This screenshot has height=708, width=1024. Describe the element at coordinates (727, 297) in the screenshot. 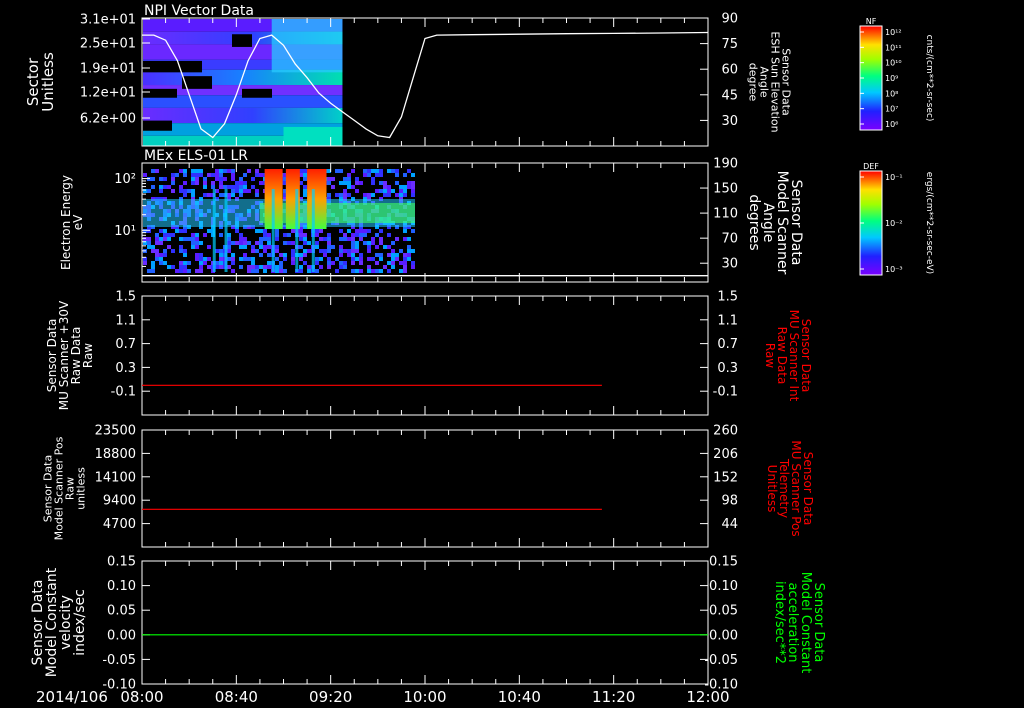

I see `right-tick-label: 1.5` at that location.